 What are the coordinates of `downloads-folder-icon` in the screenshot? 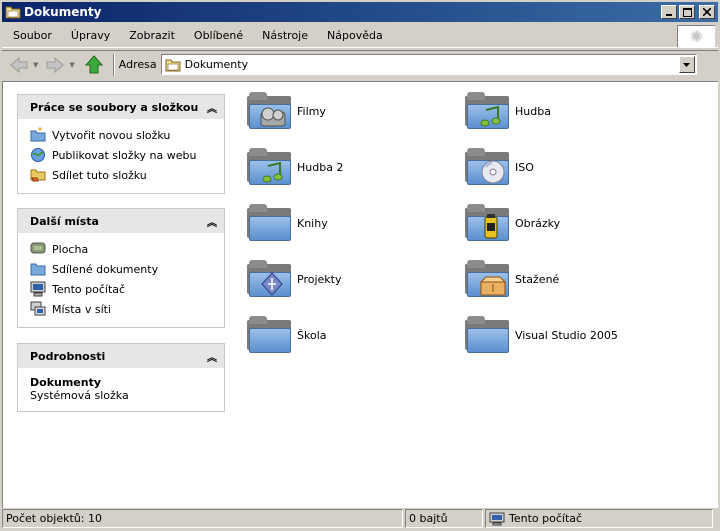 It's located at (488, 279).